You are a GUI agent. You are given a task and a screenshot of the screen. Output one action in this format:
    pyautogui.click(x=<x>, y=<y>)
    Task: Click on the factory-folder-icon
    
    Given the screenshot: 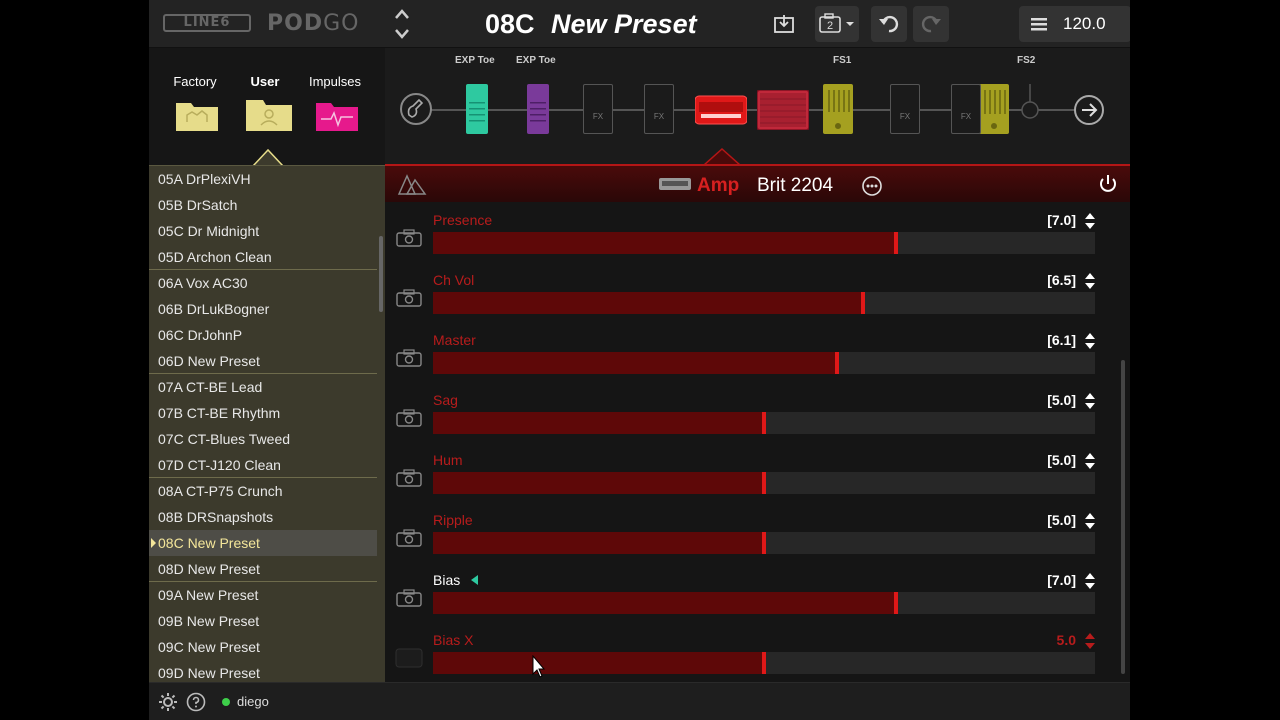 What is the action you would take?
    pyautogui.click(x=197, y=115)
    